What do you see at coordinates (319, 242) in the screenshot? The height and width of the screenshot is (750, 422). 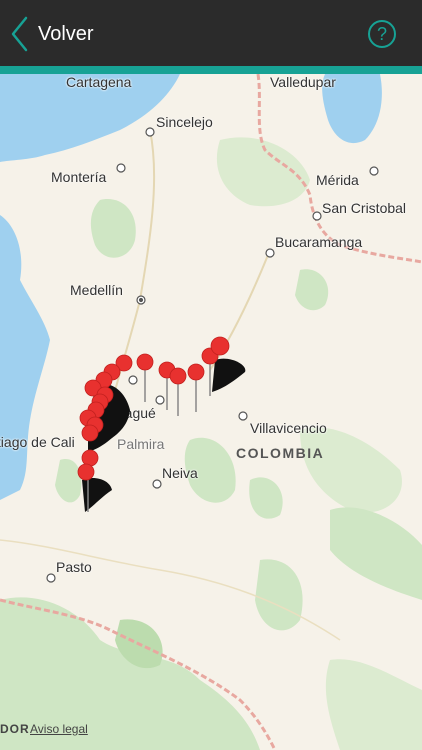 I see `city-label-bucaramanga: Bucaramanga` at bounding box center [319, 242].